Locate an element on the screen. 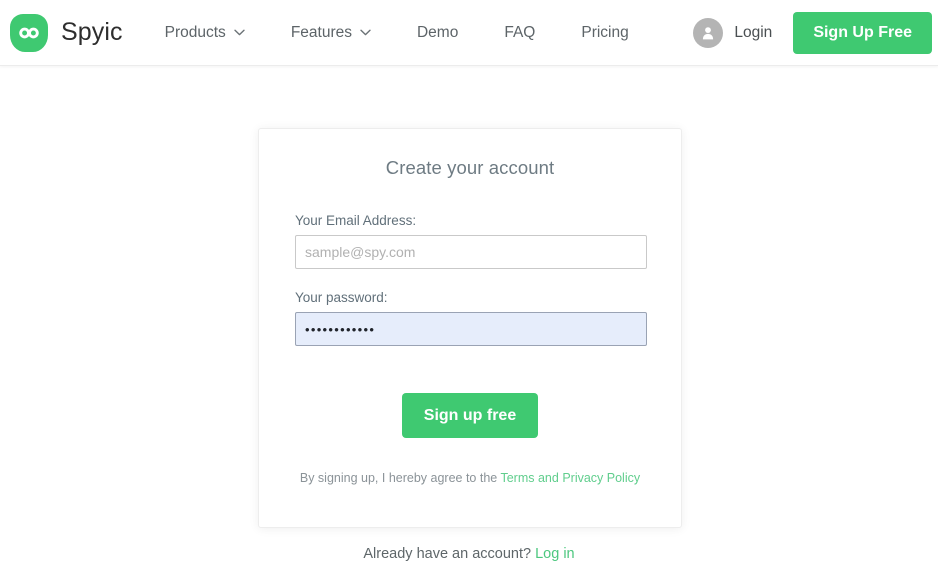 This screenshot has width=938, height=579. sign-up-free-submit-button: Sign up free is located at coordinates (470, 415).